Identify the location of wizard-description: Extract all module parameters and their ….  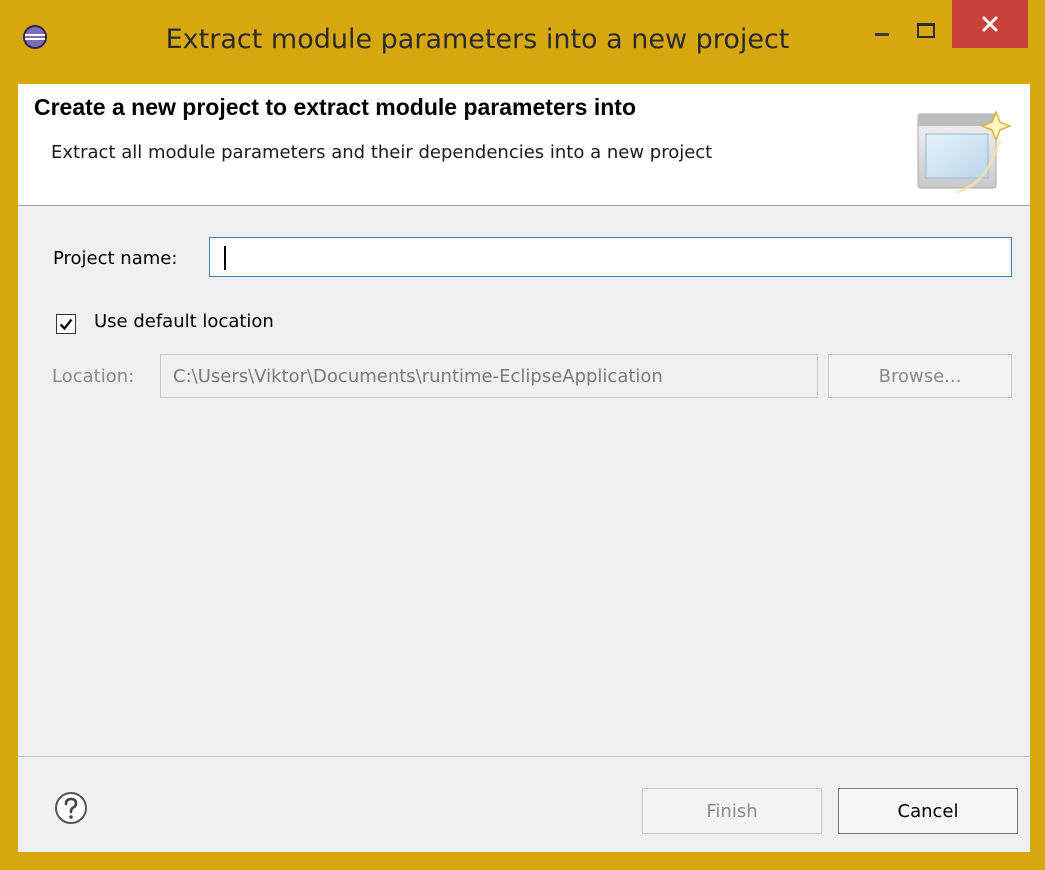
(382, 152).